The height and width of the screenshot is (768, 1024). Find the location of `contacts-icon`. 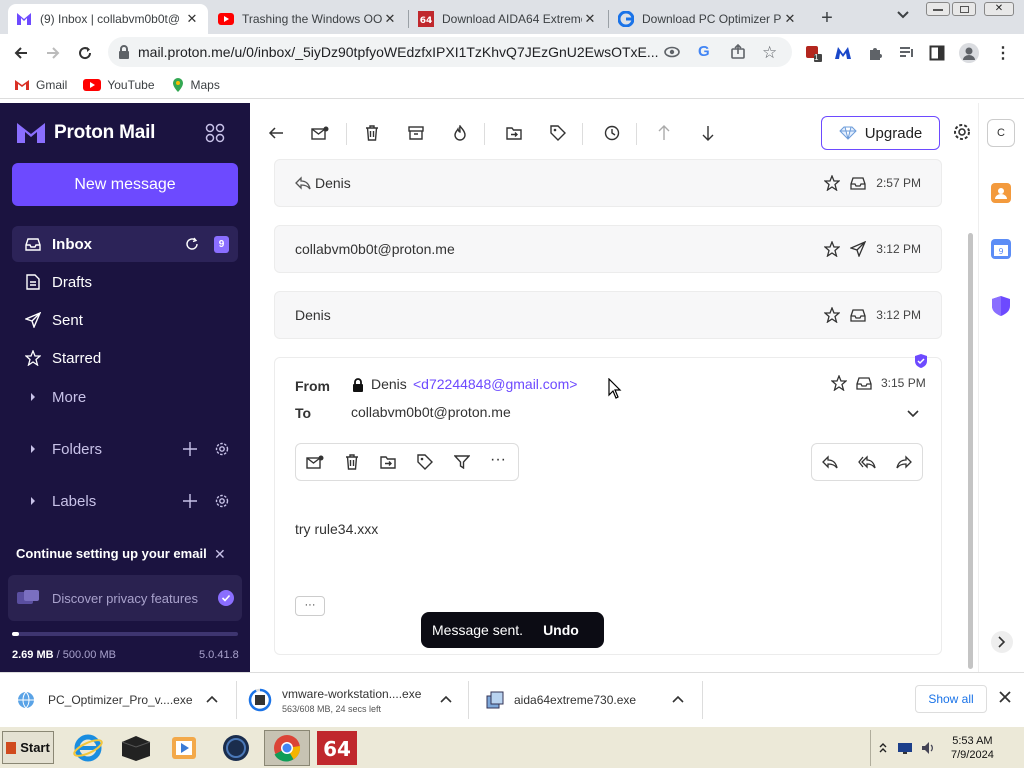

contacts-icon is located at coordinates (1001, 193).